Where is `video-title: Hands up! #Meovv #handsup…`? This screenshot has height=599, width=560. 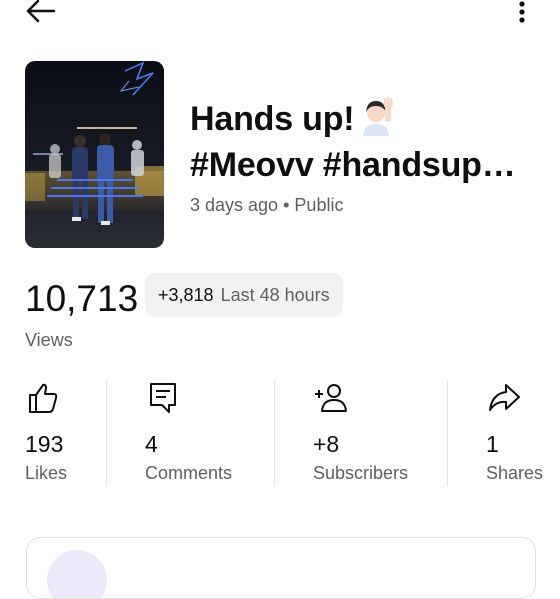
video-title: Hands up! #Meovv #handsup… is located at coordinates (370, 142).